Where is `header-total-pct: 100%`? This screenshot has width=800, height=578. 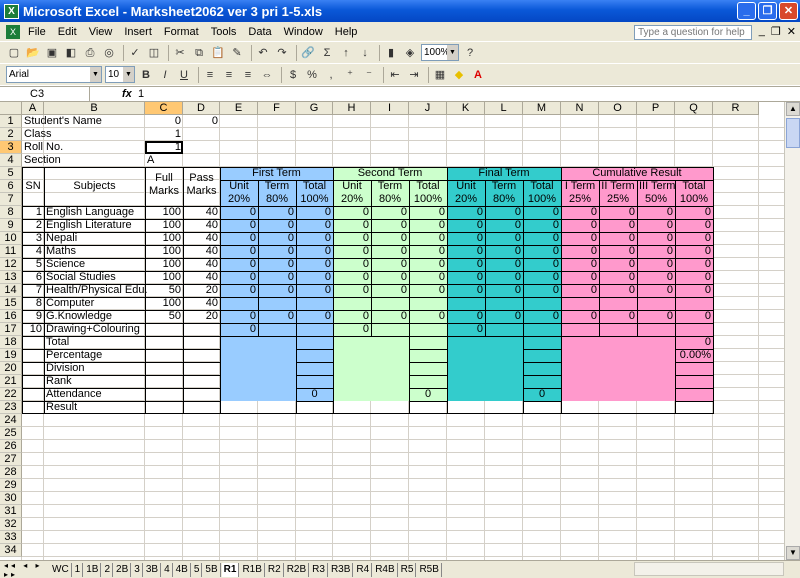 header-total-pct: 100% is located at coordinates (542, 199).